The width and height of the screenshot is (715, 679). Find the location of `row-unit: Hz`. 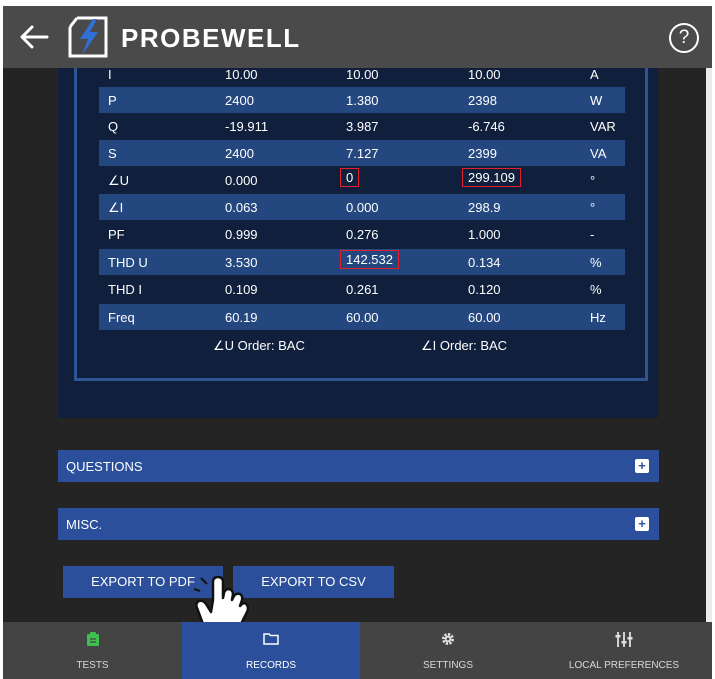

row-unit: Hz is located at coordinates (598, 317).